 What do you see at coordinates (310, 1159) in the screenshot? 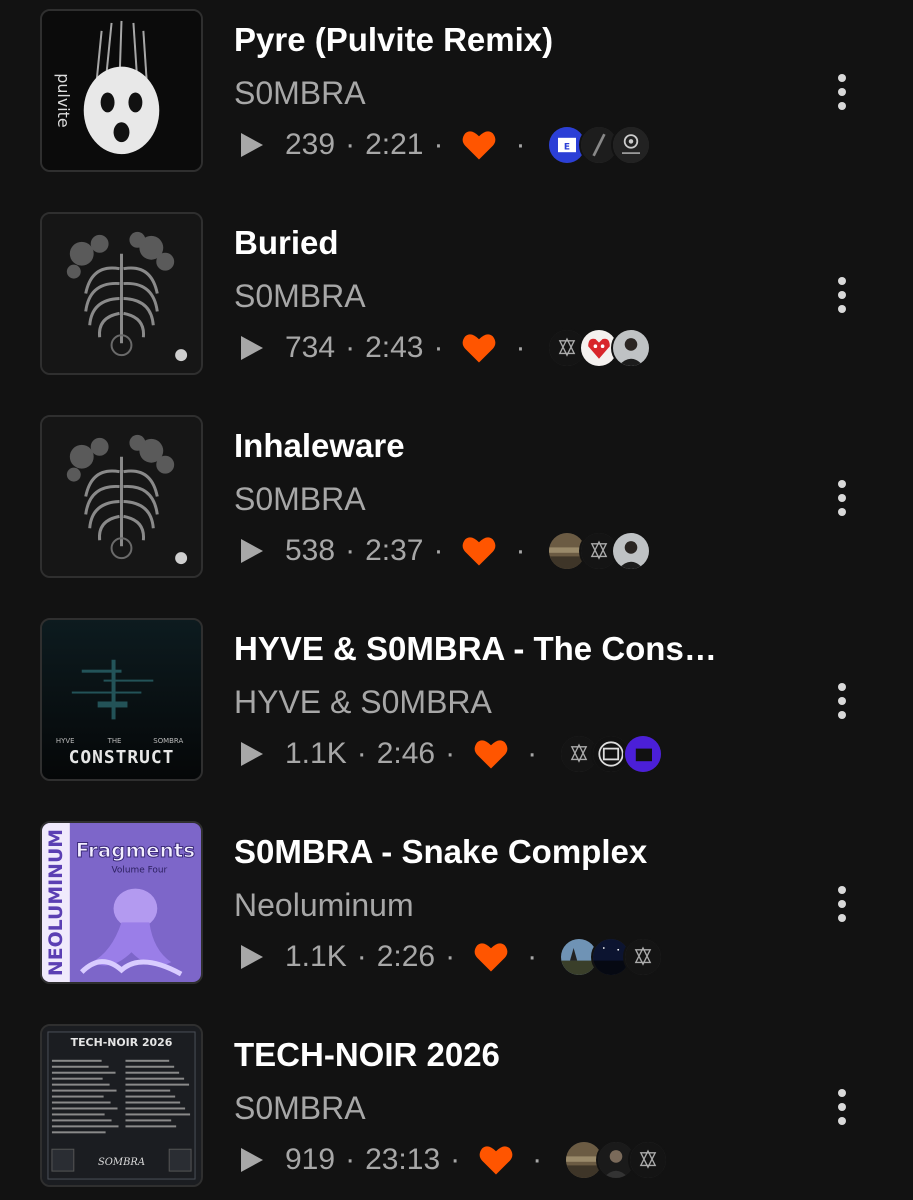
I see `play-count: 919` at bounding box center [310, 1159].